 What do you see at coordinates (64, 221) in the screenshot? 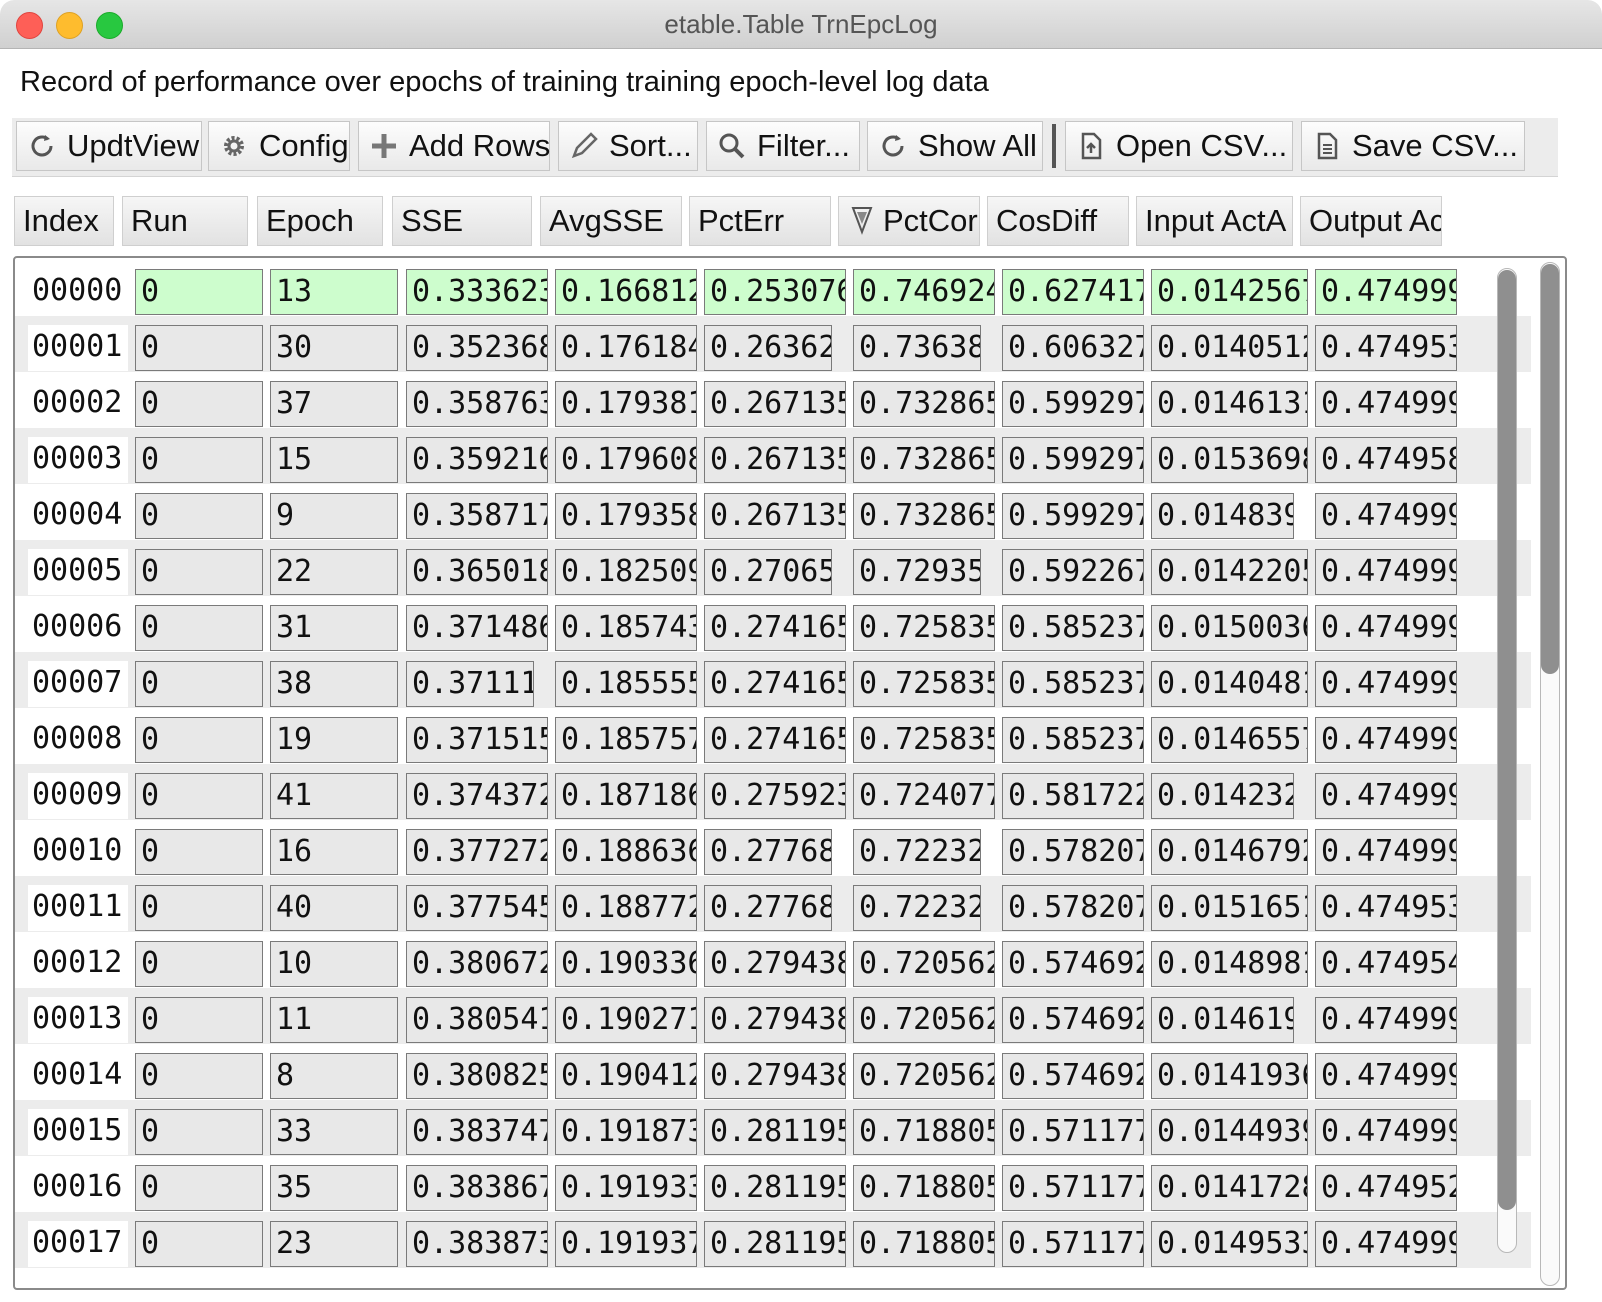
I see `column-header-index: Index` at bounding box center [64, 221].